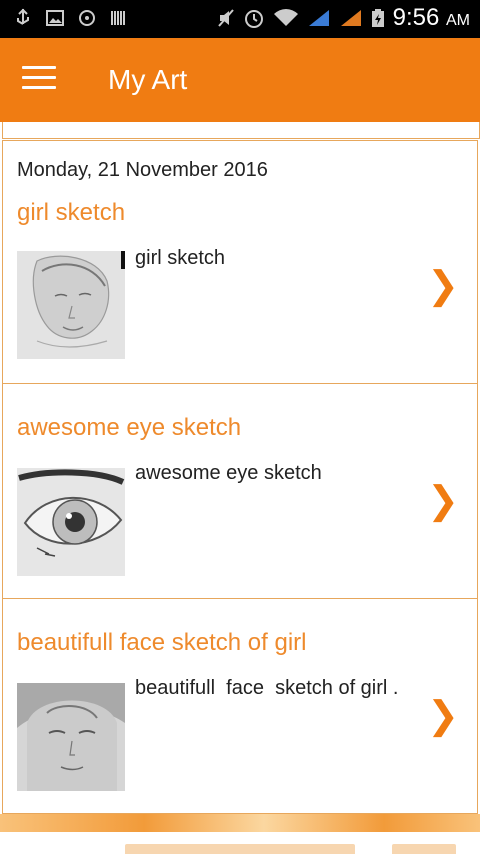  Describe the element at coordinates (240, 834) in the screenshot. I see `decorative-banner` at that location.